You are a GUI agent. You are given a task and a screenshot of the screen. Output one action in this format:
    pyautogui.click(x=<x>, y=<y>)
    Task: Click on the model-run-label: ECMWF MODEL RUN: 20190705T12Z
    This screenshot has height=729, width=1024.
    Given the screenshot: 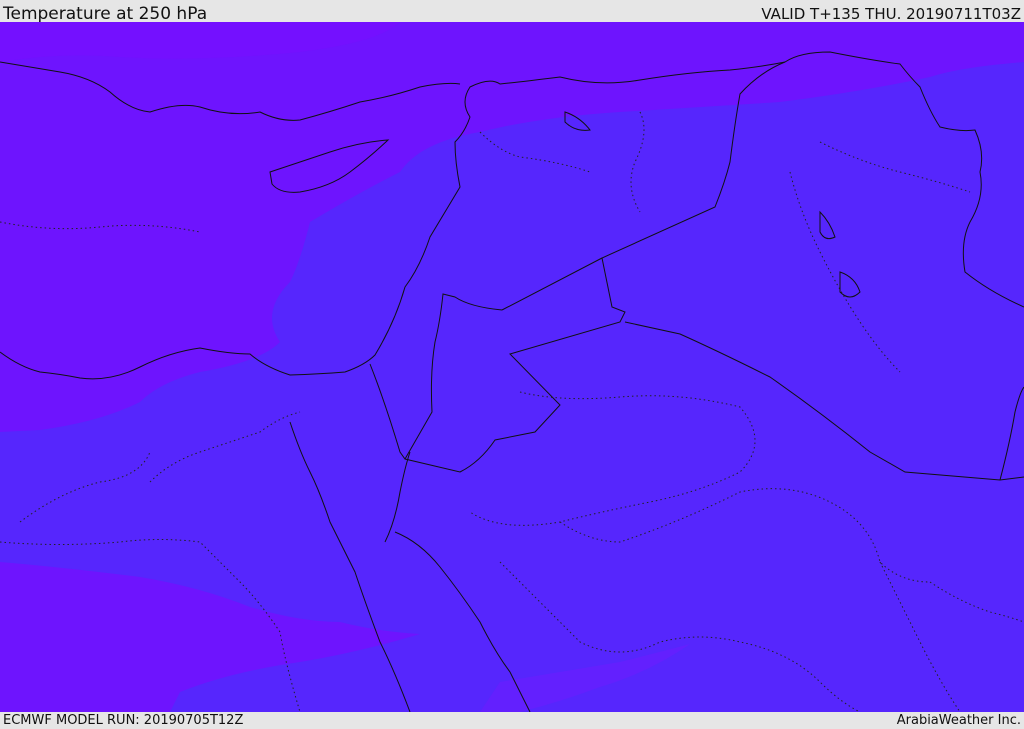 What is the action you would take?
    pyautogui.click(x=123, y=720)
    